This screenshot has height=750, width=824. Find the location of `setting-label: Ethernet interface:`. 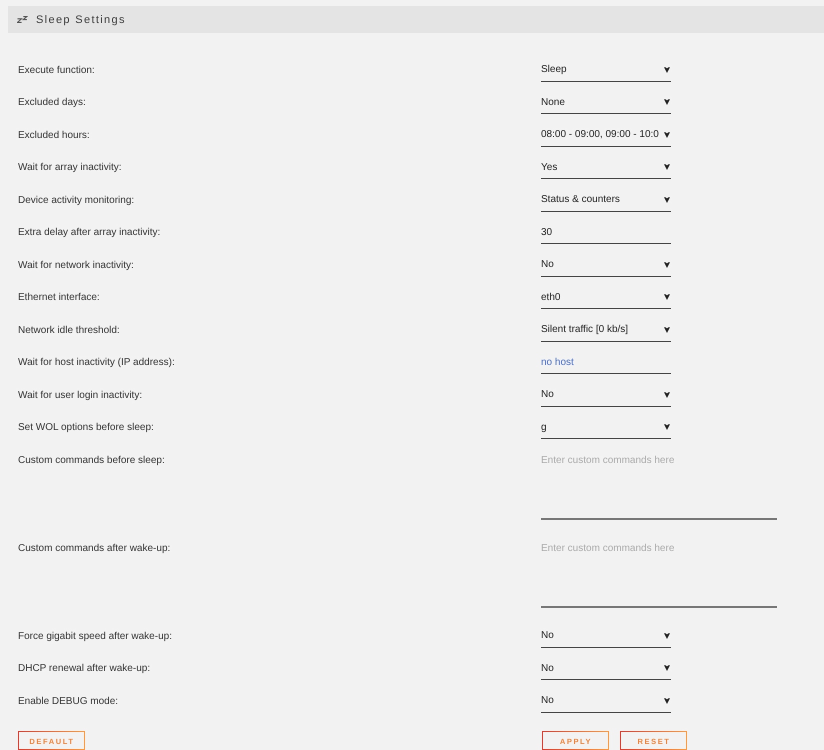

setting-label: Ethernet interface: is located at coordinates (59, 298).